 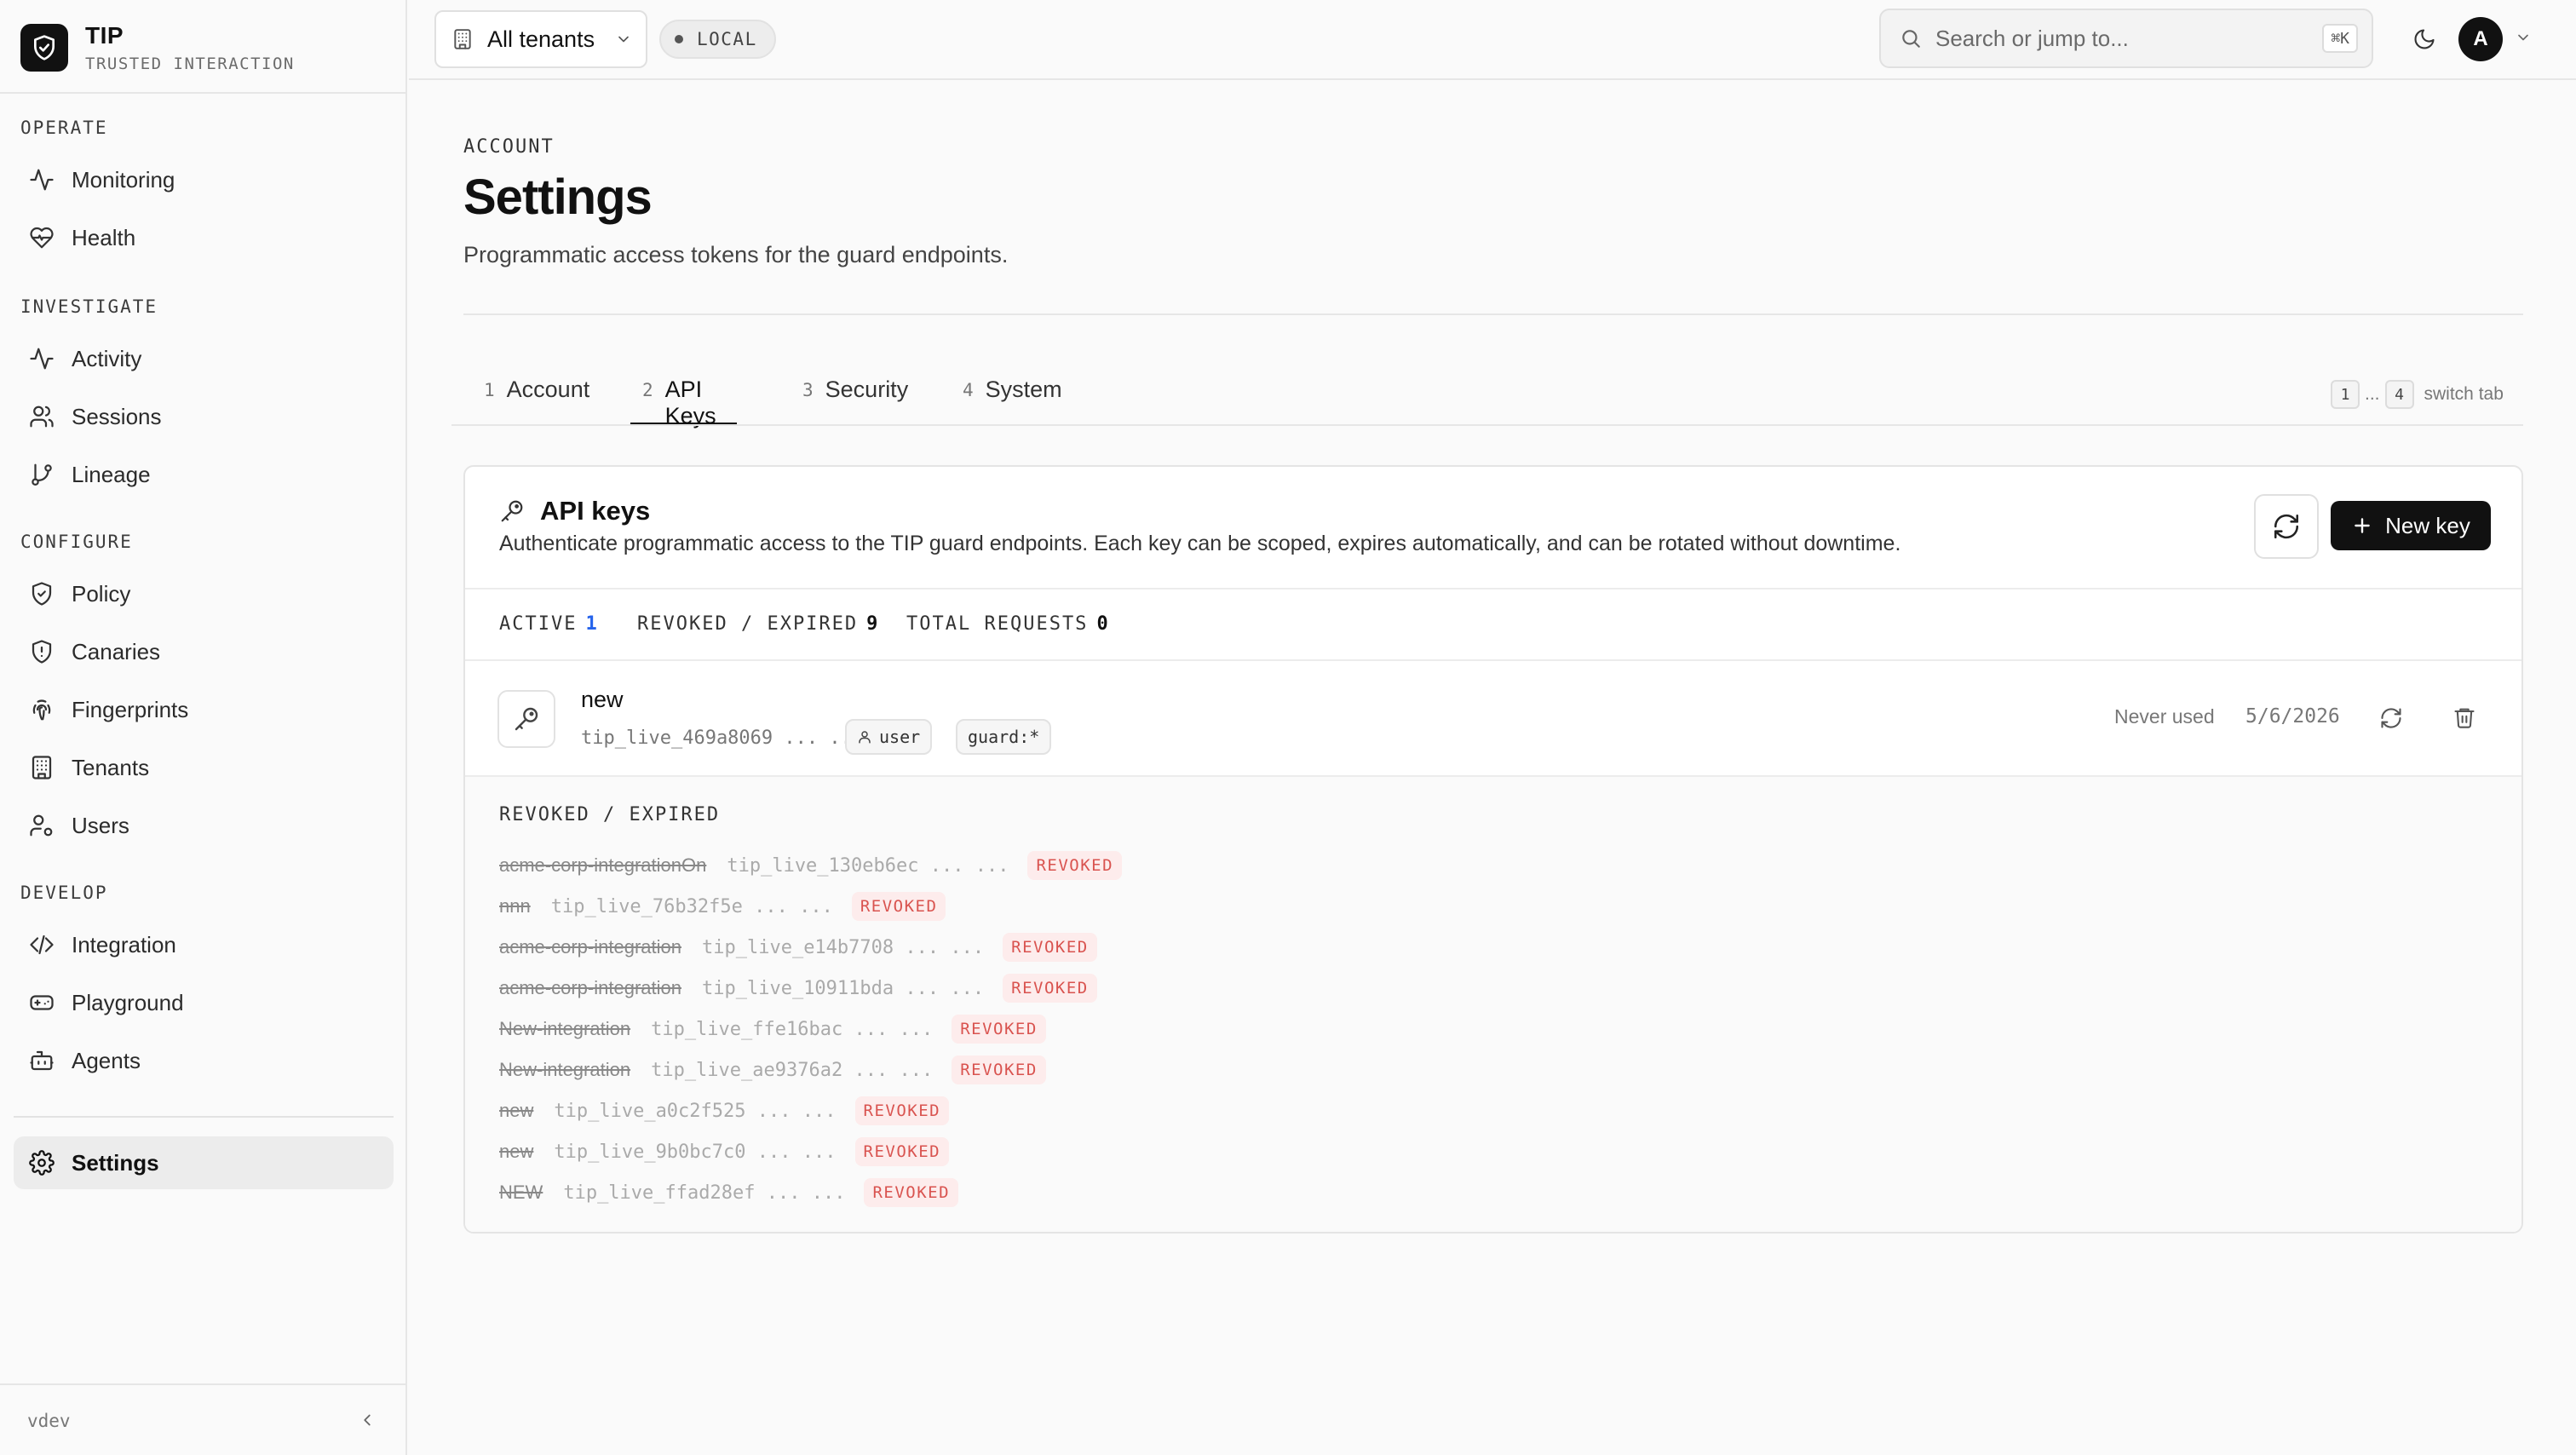 I want to click on avatar: A, so click(x=2481, y=39).